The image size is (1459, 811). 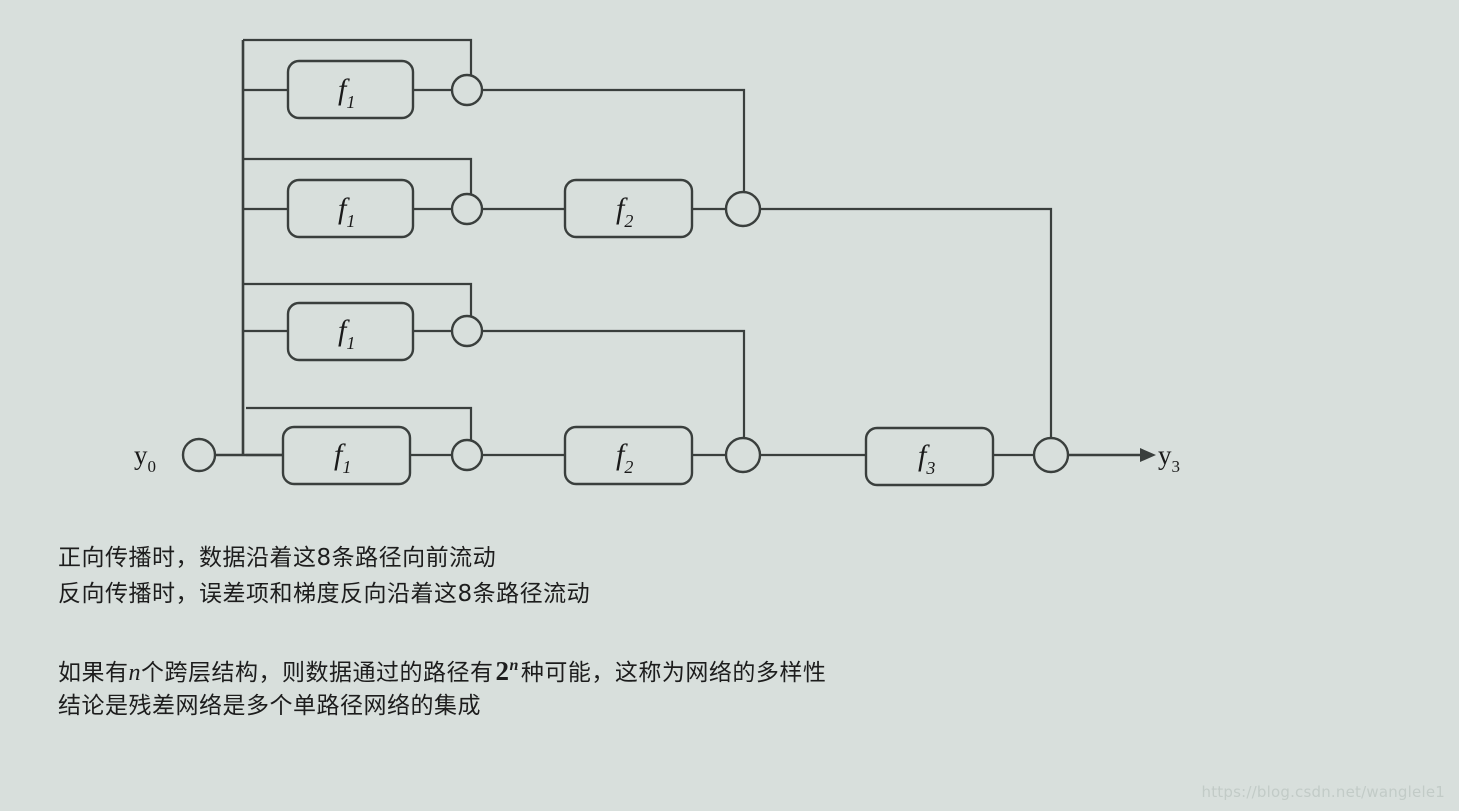 I want to click on caption-power-expression: 2n, so click(x=507, y=671).